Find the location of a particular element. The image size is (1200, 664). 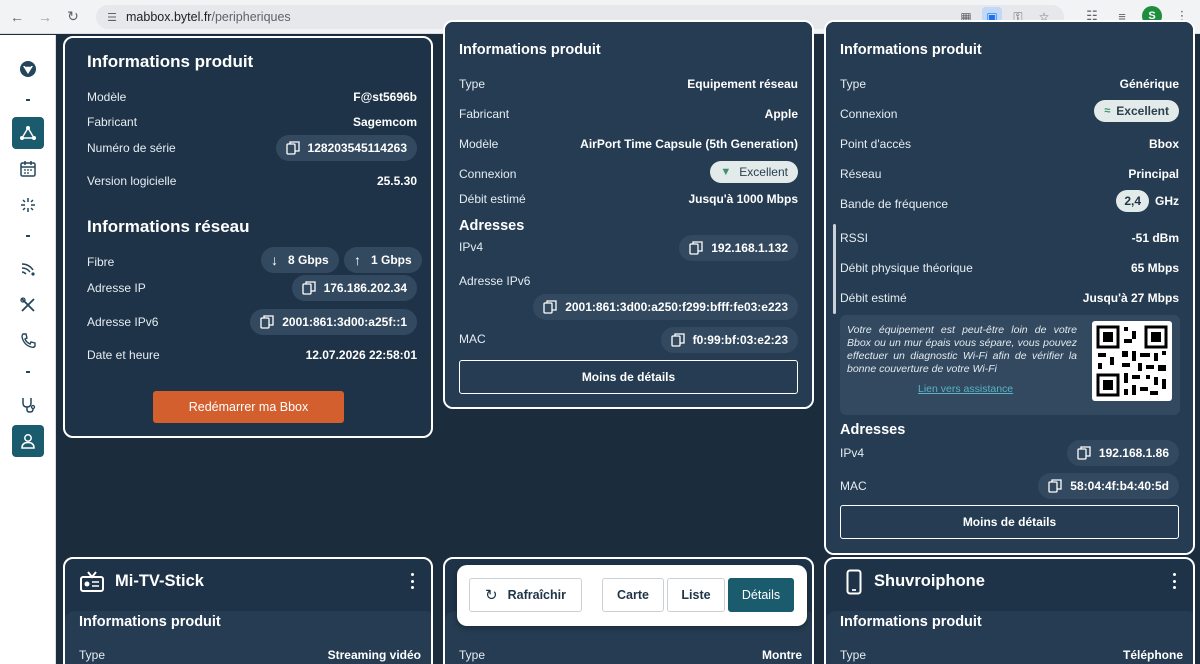

list-view-button: Liste is located at coordinates (696, 595).